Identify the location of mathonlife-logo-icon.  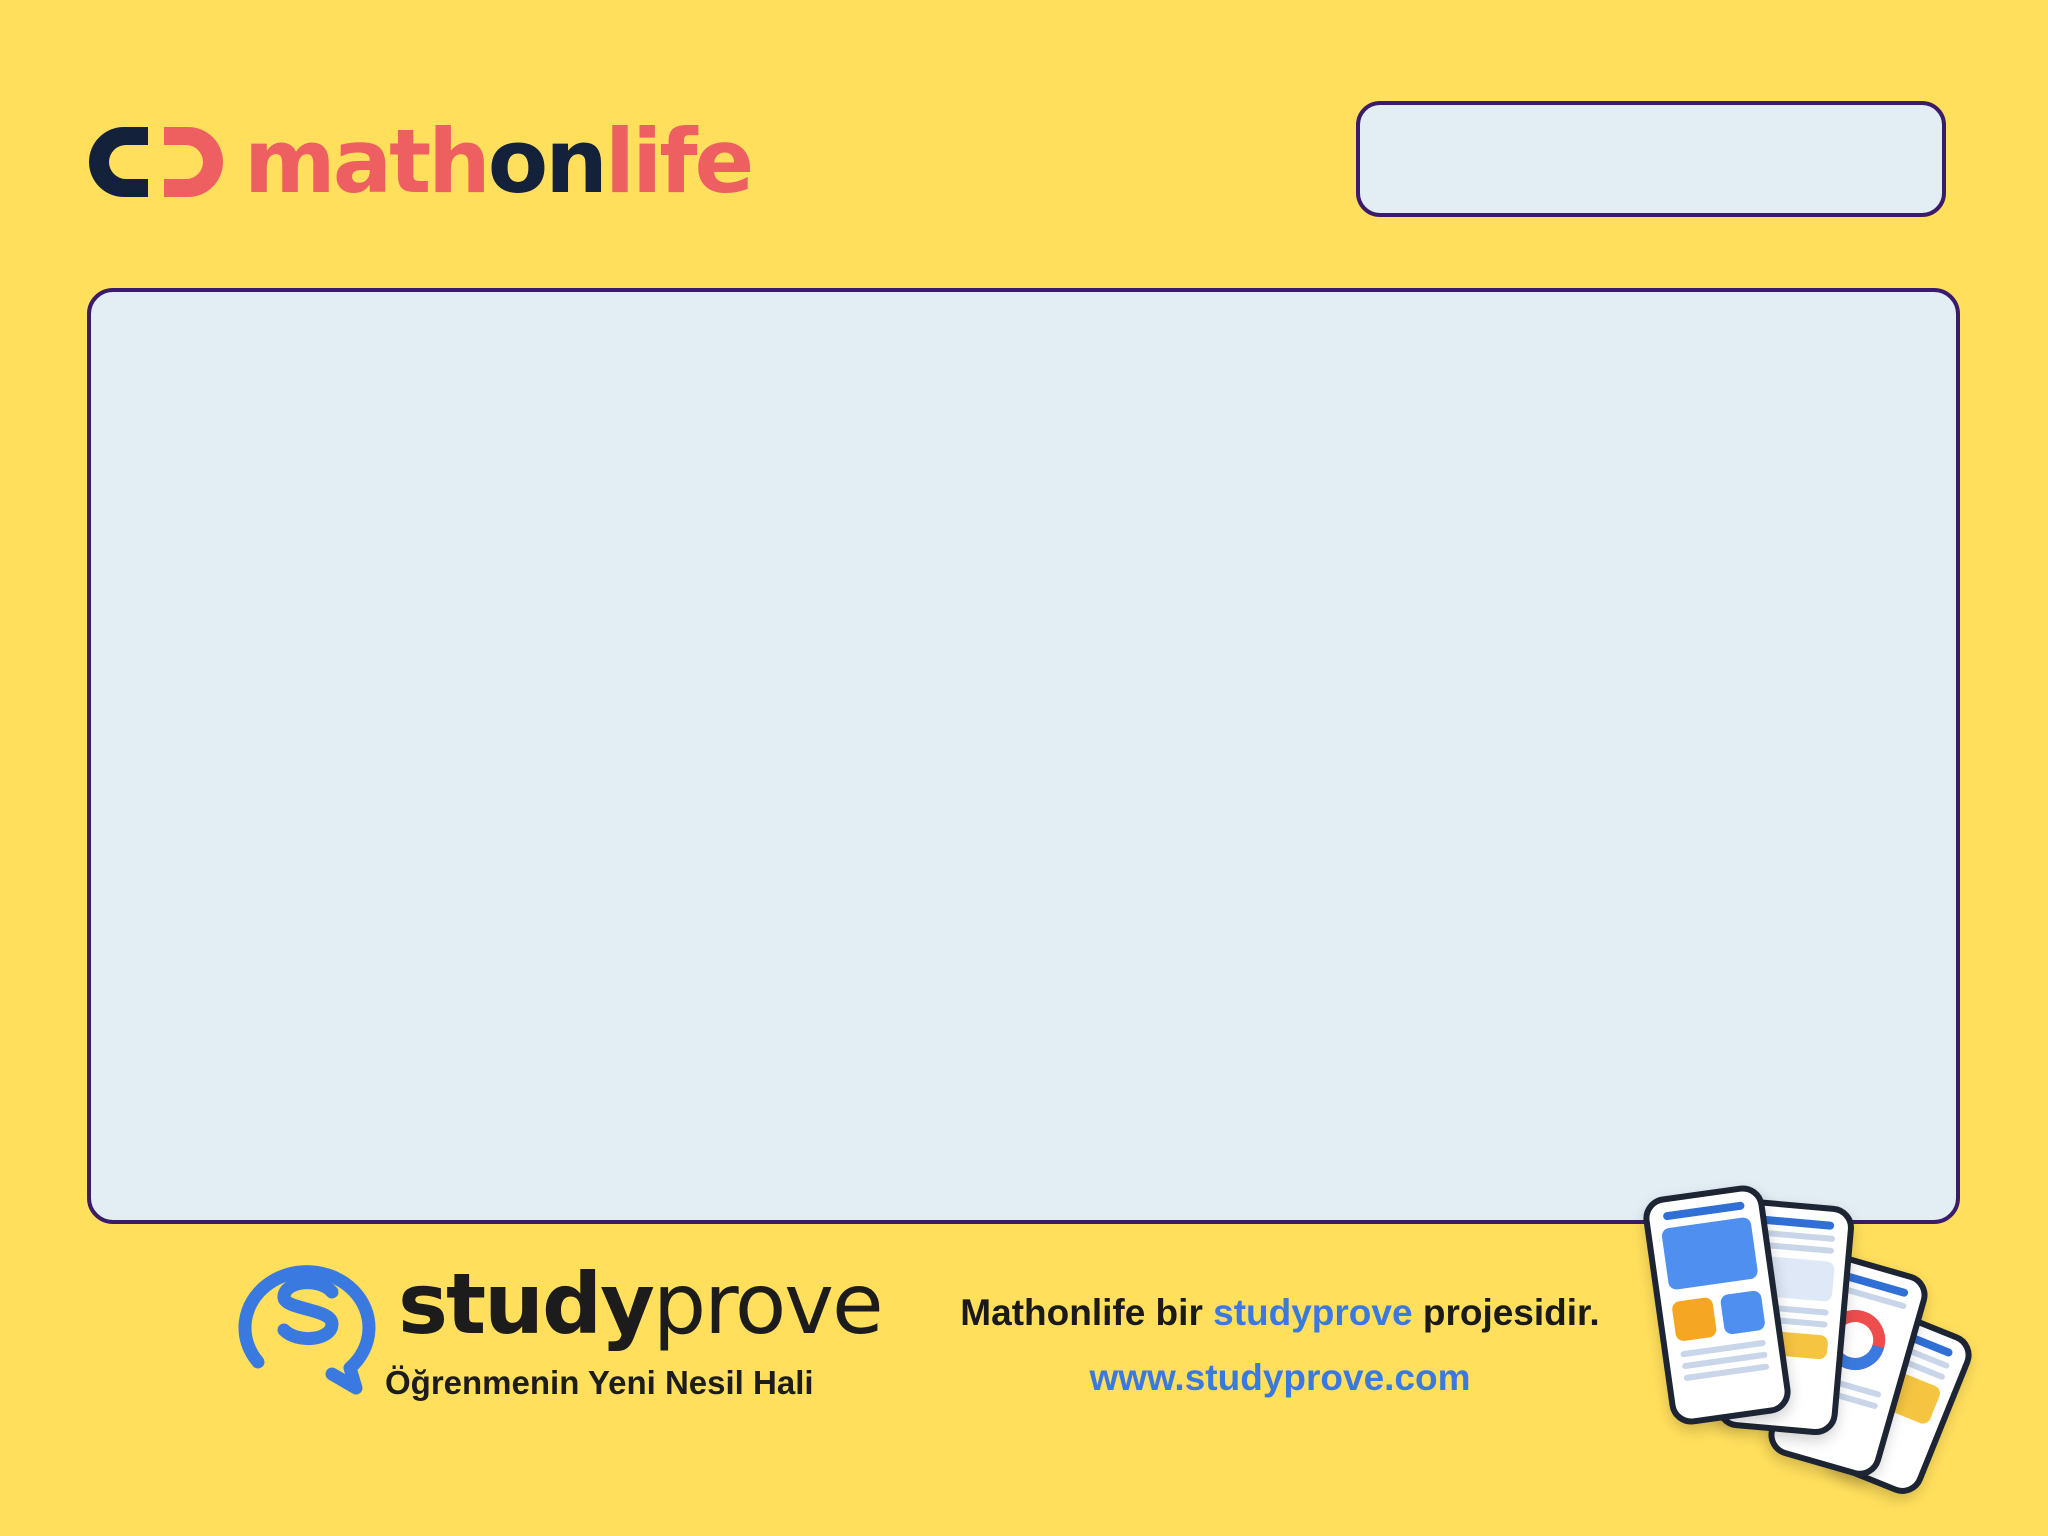
(156, 162).